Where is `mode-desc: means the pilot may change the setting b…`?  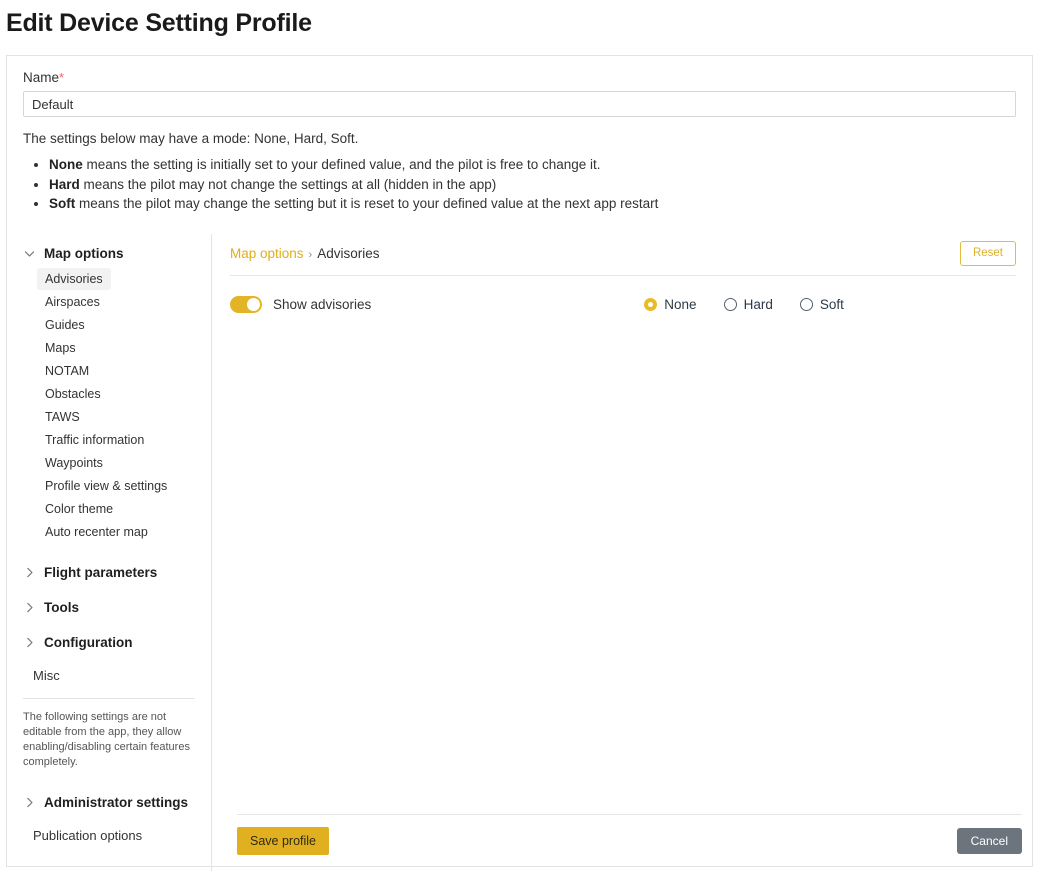 mode-desc: means the pilot may change the setting b… is located at coordinates (367, 204).